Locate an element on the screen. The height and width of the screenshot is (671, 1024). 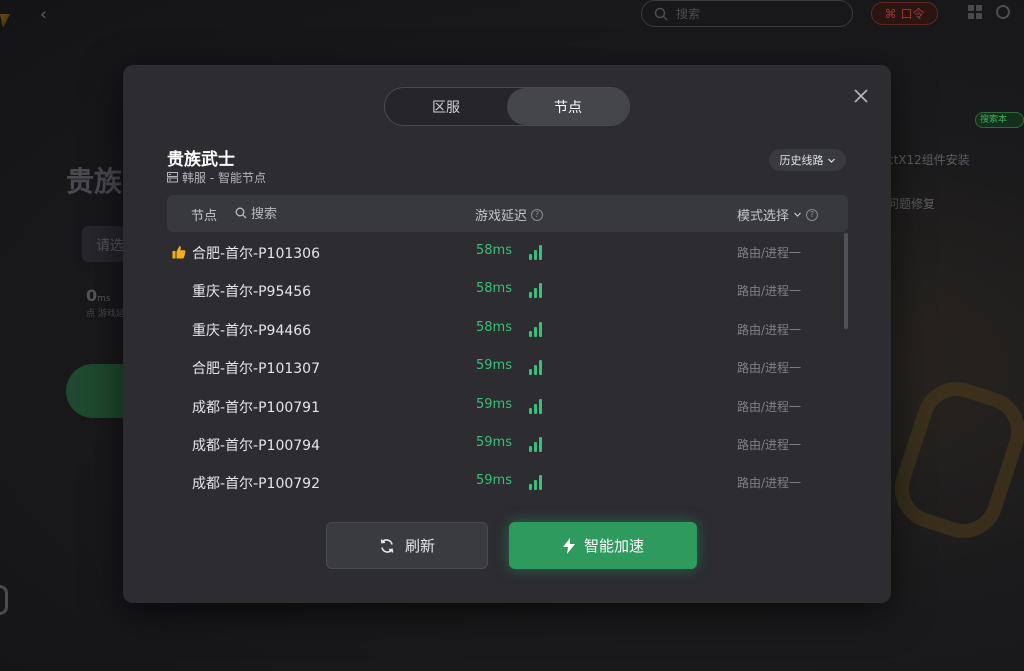
column-mode: 模式选择 ? is located at coordinates (778, 214).